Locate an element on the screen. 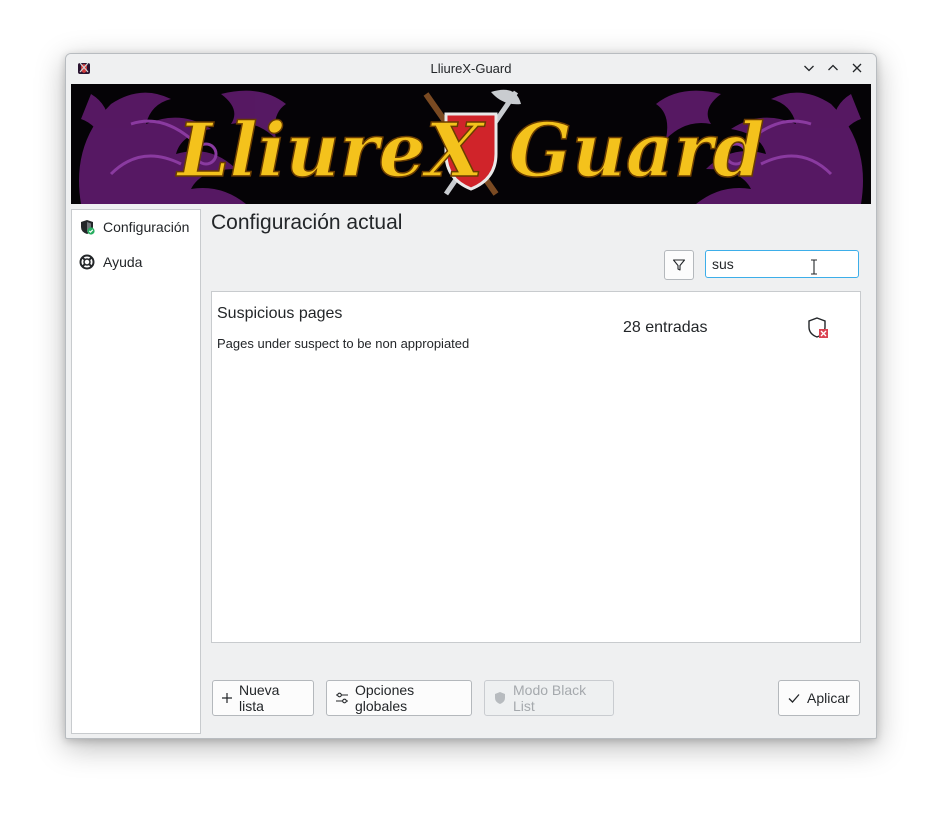 This screenshot has width=940, height=815. sidebar-item-label: Configuración is located at coordinates (146, 227).